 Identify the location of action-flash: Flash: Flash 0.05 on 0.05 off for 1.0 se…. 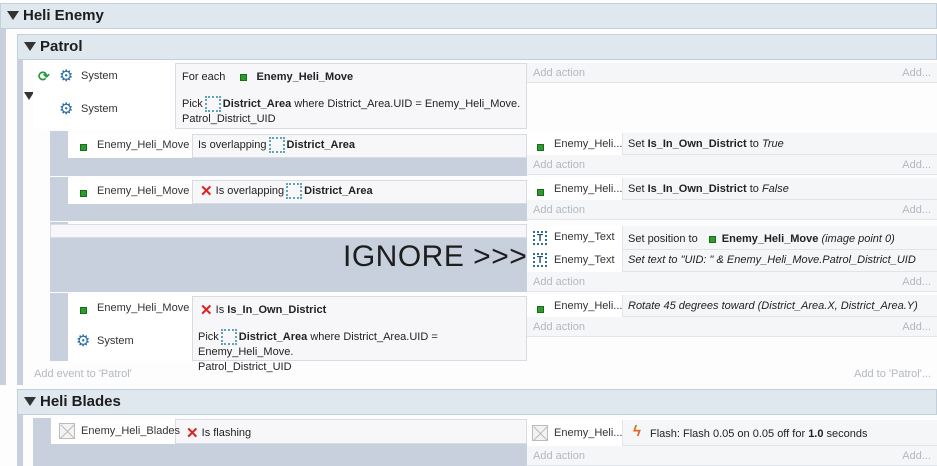
(759, 434).